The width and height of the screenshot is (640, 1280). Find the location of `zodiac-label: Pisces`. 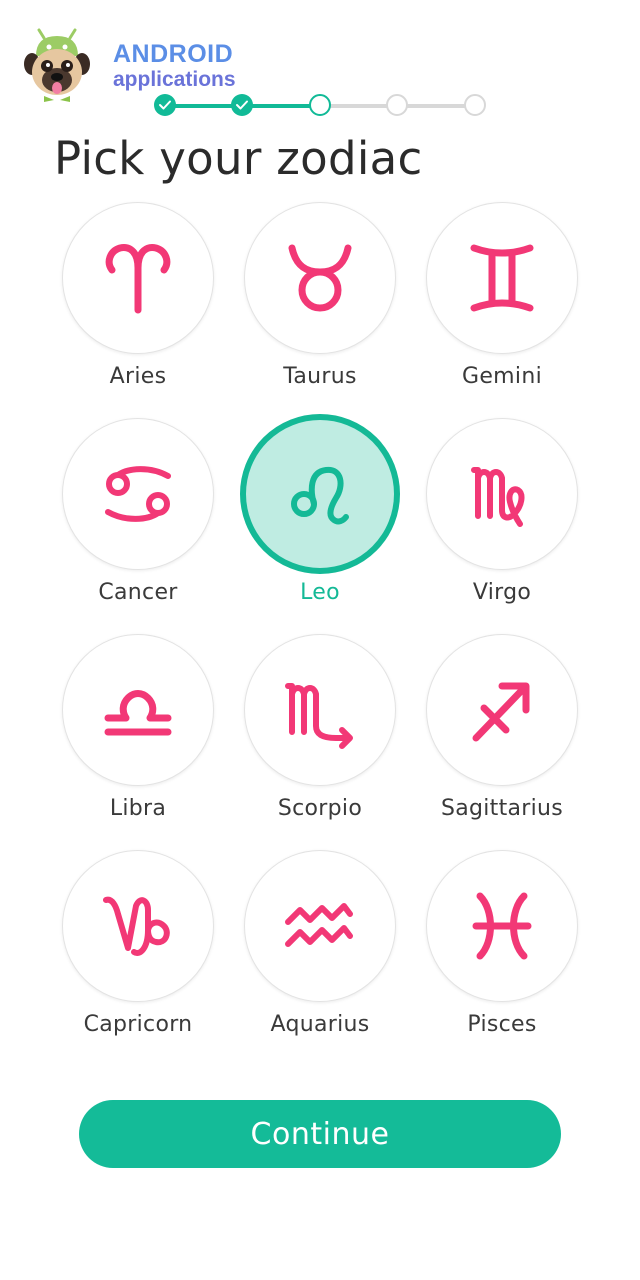

zodiac-label: Pisces is located at coordinates (502, 1024).